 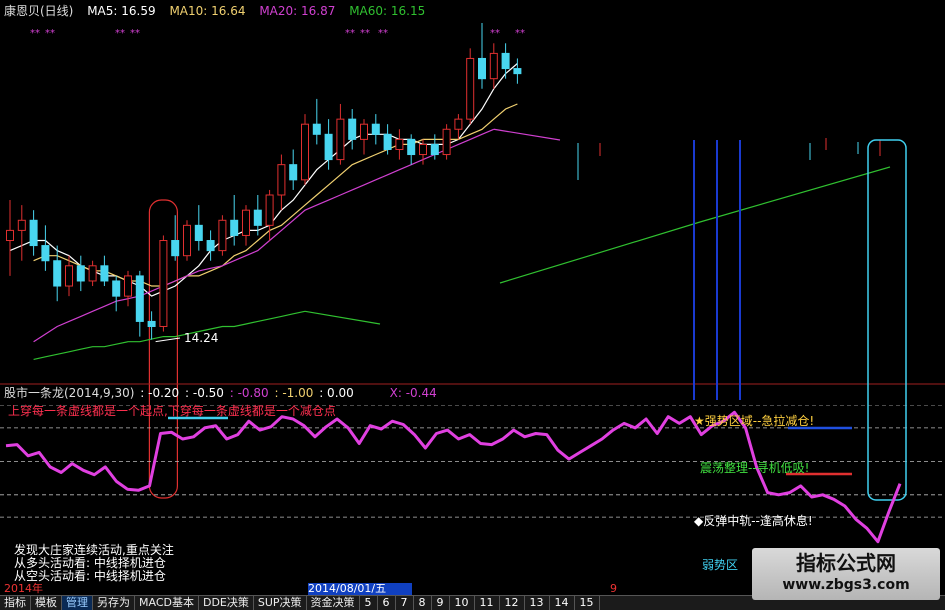 I want to click on tab-1: 模板, so click(x=46, y=603).